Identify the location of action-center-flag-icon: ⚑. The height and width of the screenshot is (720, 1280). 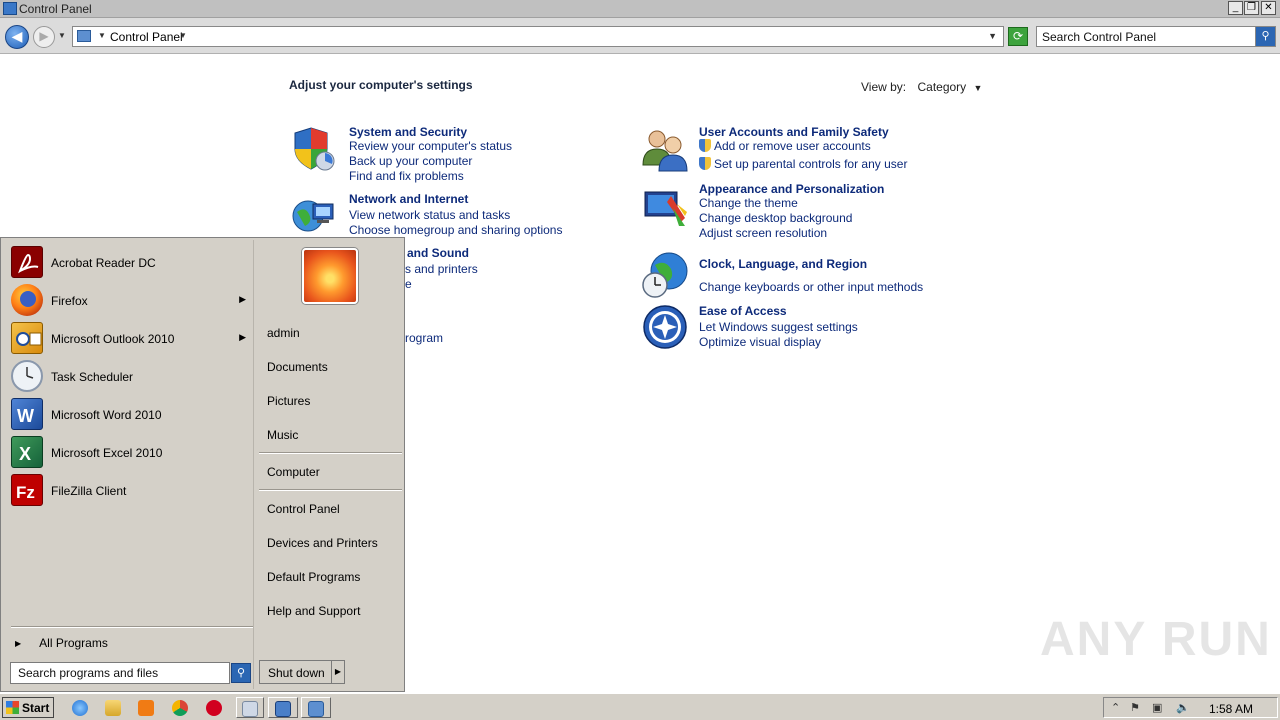
(1135, 707).